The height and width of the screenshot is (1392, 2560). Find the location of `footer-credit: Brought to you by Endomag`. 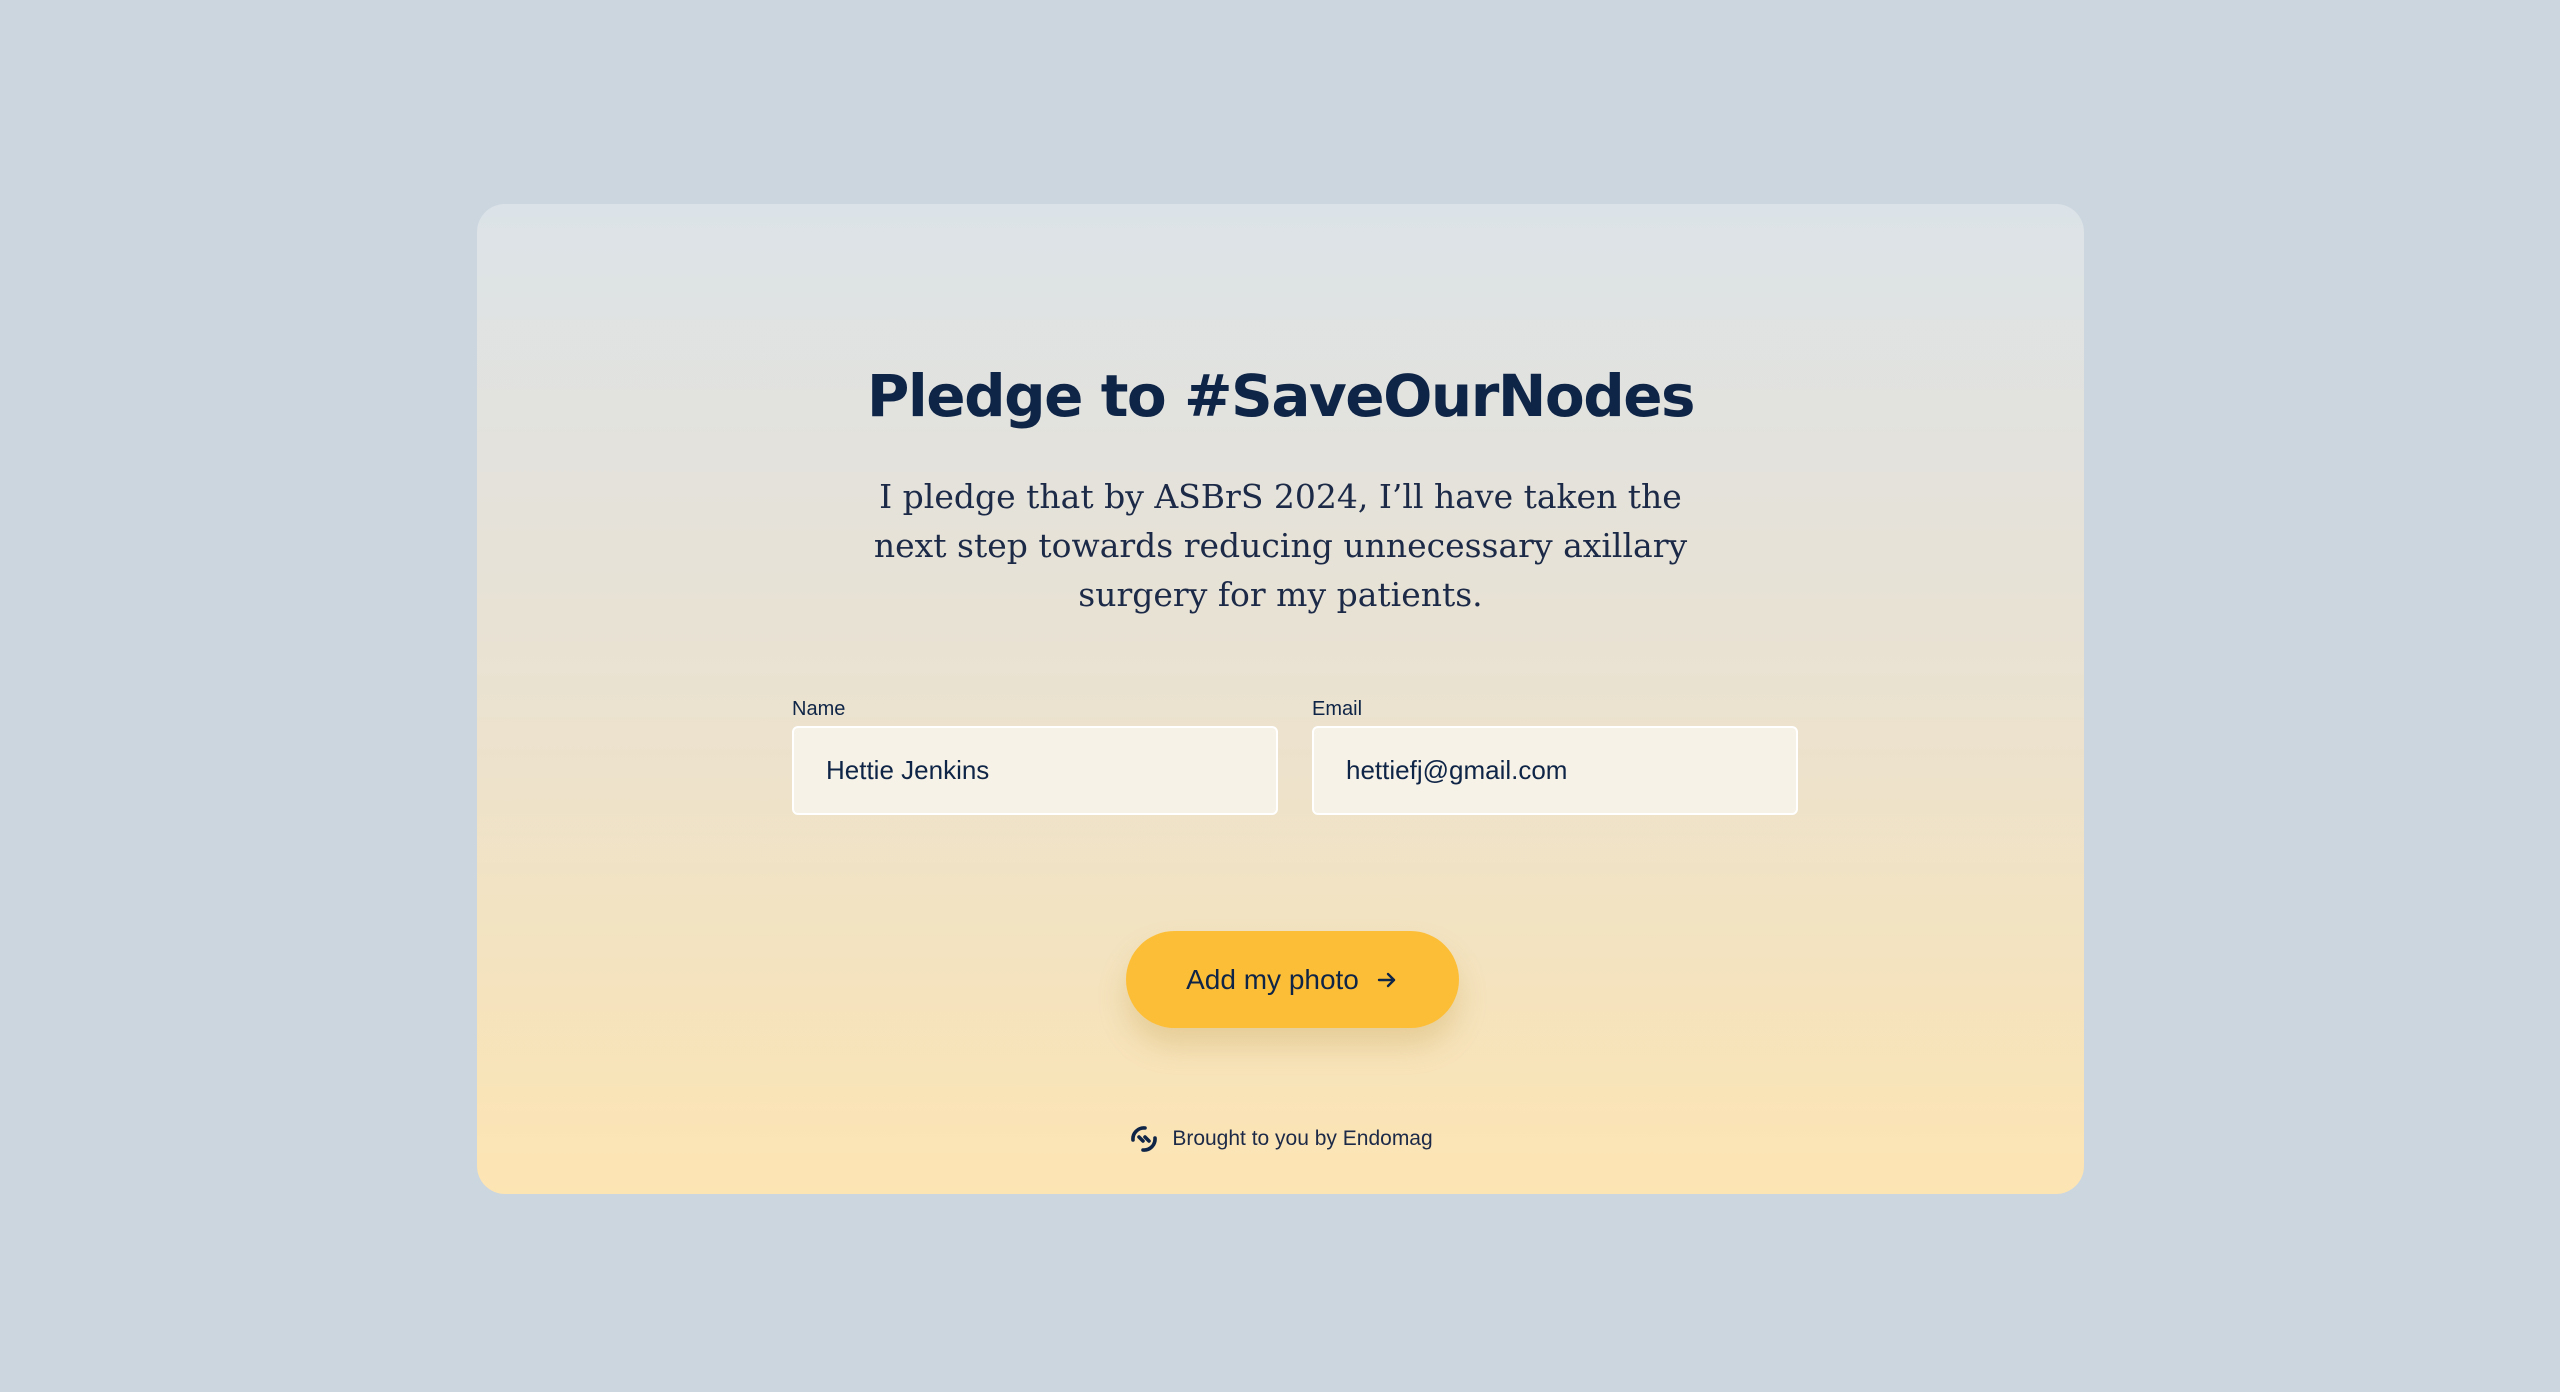

footer-credit: Brought to you by Endomag is located at coordinates (1280, 1139).